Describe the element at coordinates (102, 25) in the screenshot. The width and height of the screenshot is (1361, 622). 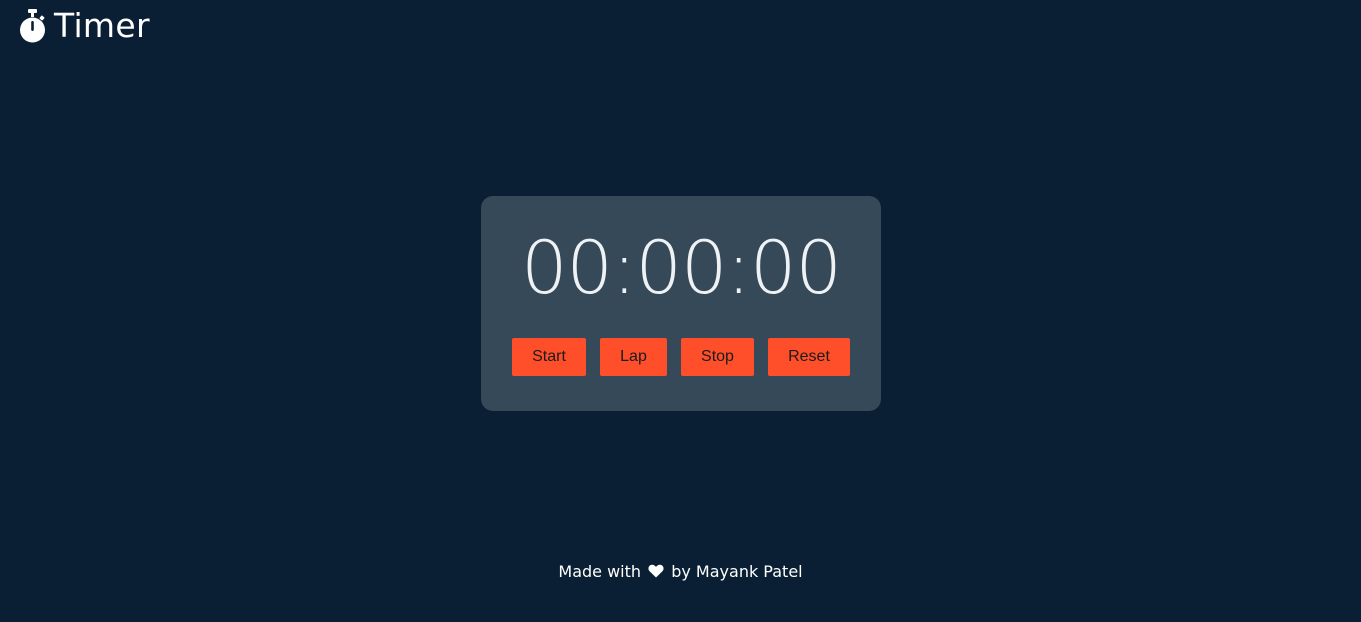
I see `app-title: Timer` at that location.